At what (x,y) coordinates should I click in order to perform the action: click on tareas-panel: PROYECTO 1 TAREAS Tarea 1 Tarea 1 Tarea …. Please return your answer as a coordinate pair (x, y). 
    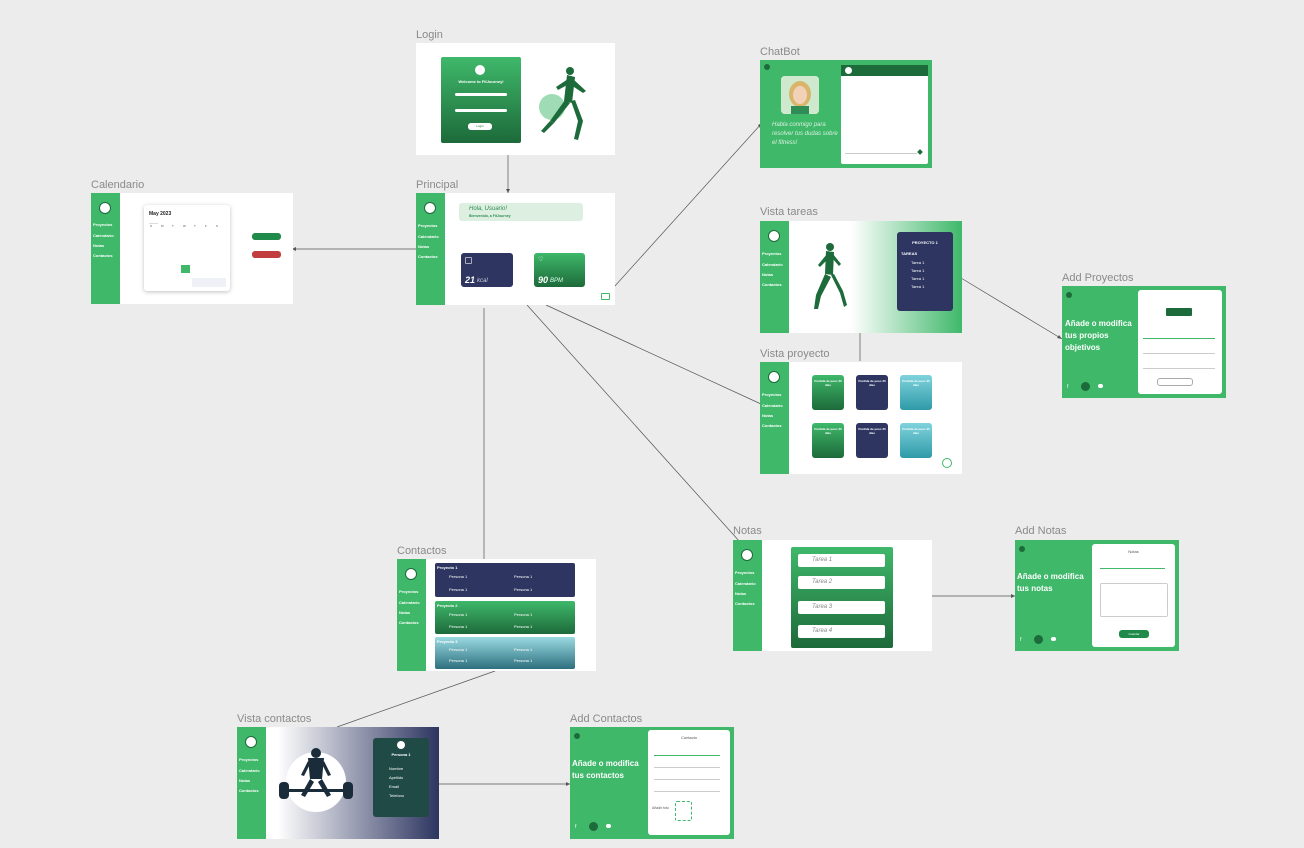
    Looking at the image, I should click on (925, 271).